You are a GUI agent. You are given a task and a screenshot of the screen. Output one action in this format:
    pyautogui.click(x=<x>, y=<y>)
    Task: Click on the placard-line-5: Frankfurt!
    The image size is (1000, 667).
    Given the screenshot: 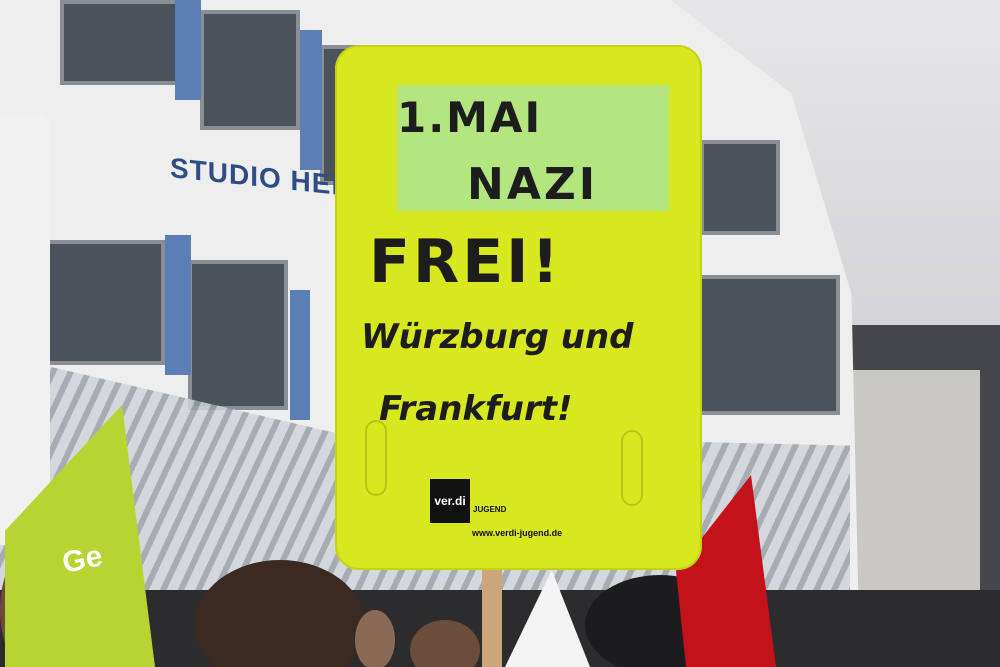 What is the action you would take?
    pyautogui.click(x=476, y=409)
    